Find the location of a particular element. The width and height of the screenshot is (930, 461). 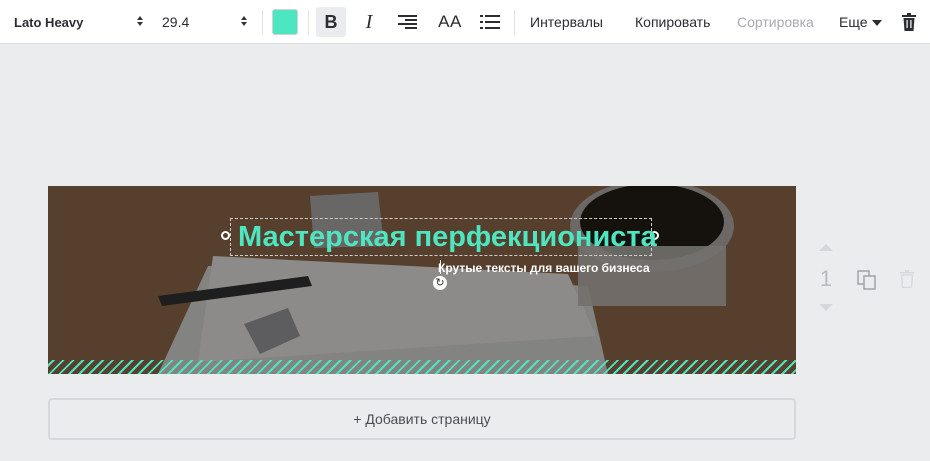

decorative-stripe-border is located at coordinates (422, 367).